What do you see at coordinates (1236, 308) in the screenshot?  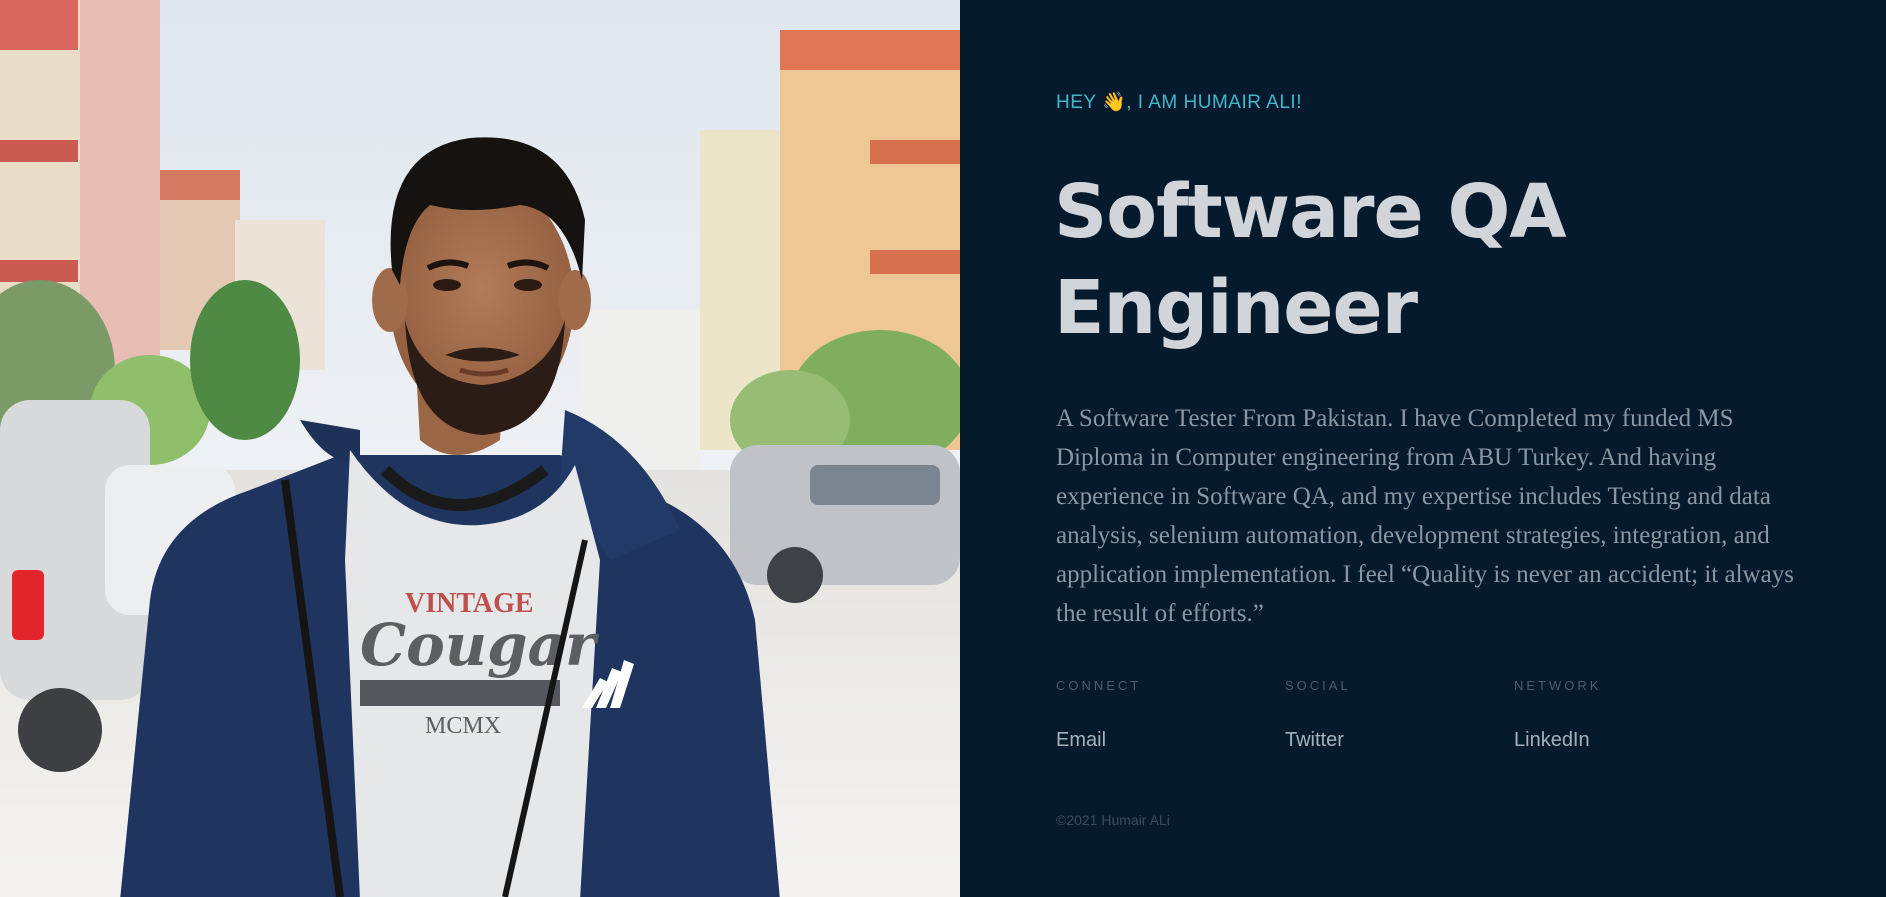 I see `page-title-line-2: Engineer` at bounding box center [1236, 308].